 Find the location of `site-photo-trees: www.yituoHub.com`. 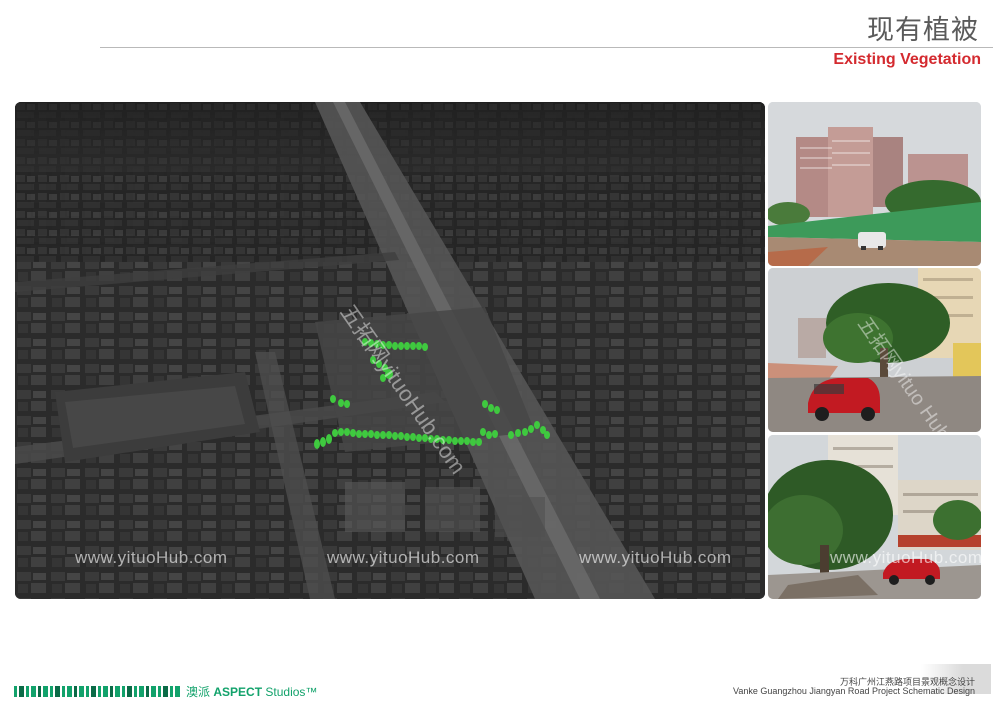

site-photo-trees: www.yituoHub.com is located at coordinates (874, 517).